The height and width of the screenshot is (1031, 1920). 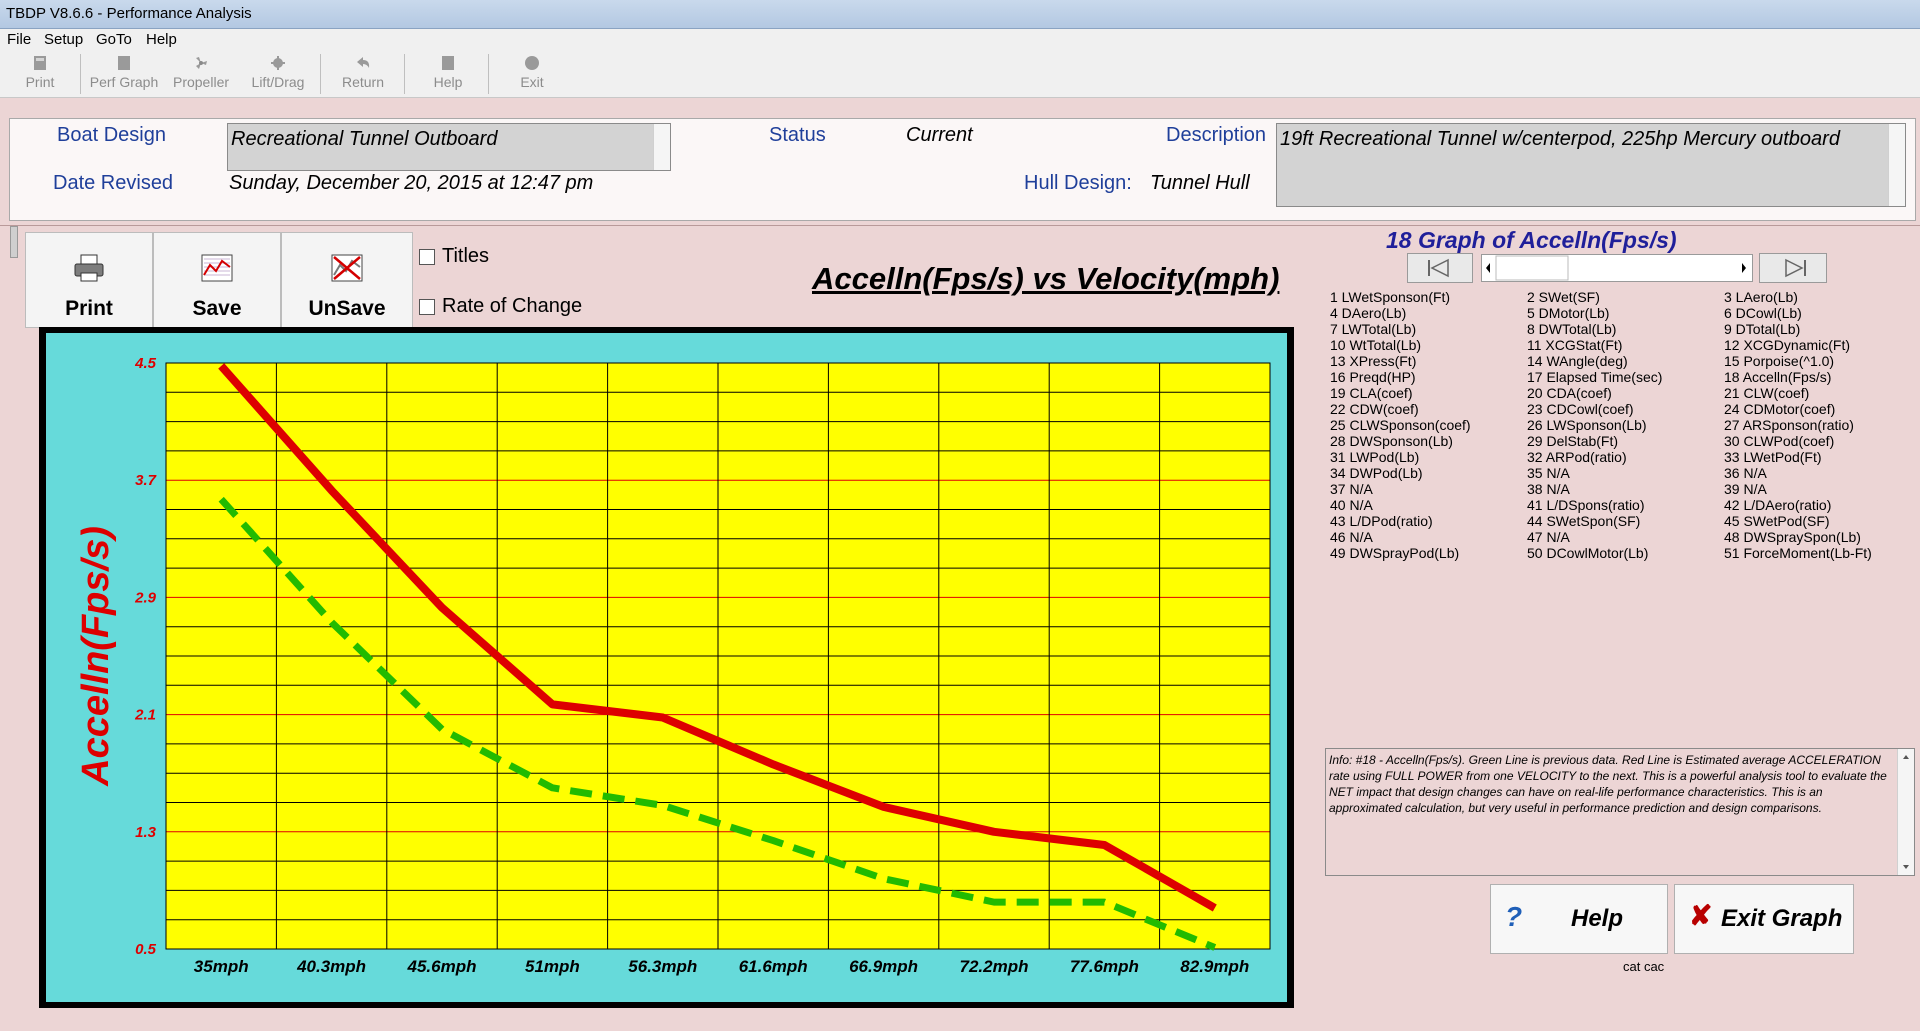 I want to click on close-icon: ✘, so click(x=1701, y=915).